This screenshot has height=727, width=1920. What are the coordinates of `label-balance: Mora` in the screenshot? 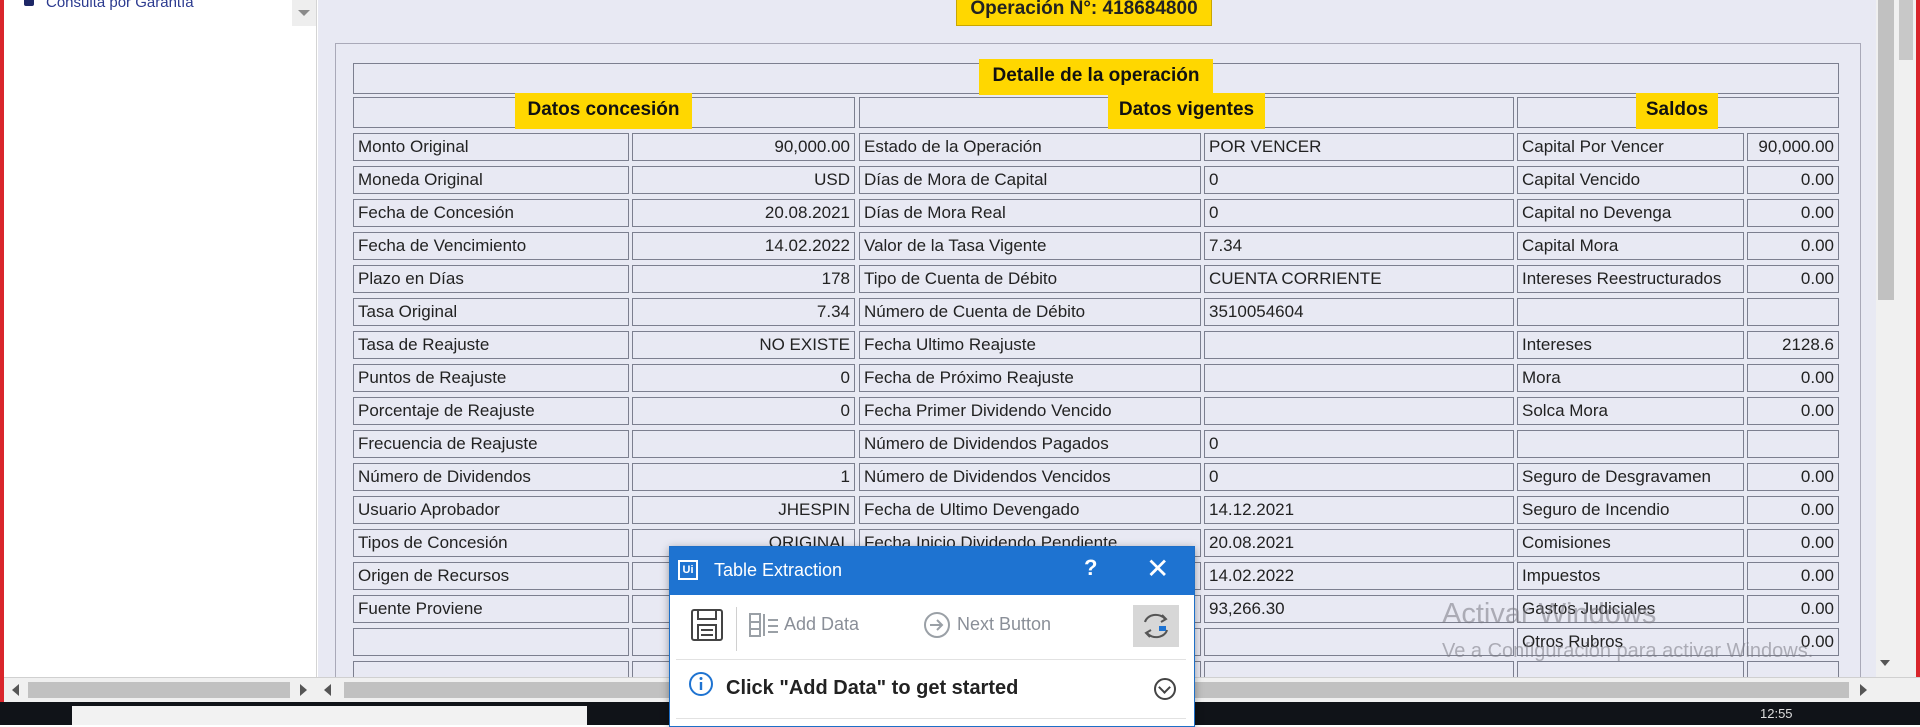 It's located at (1630, 378).